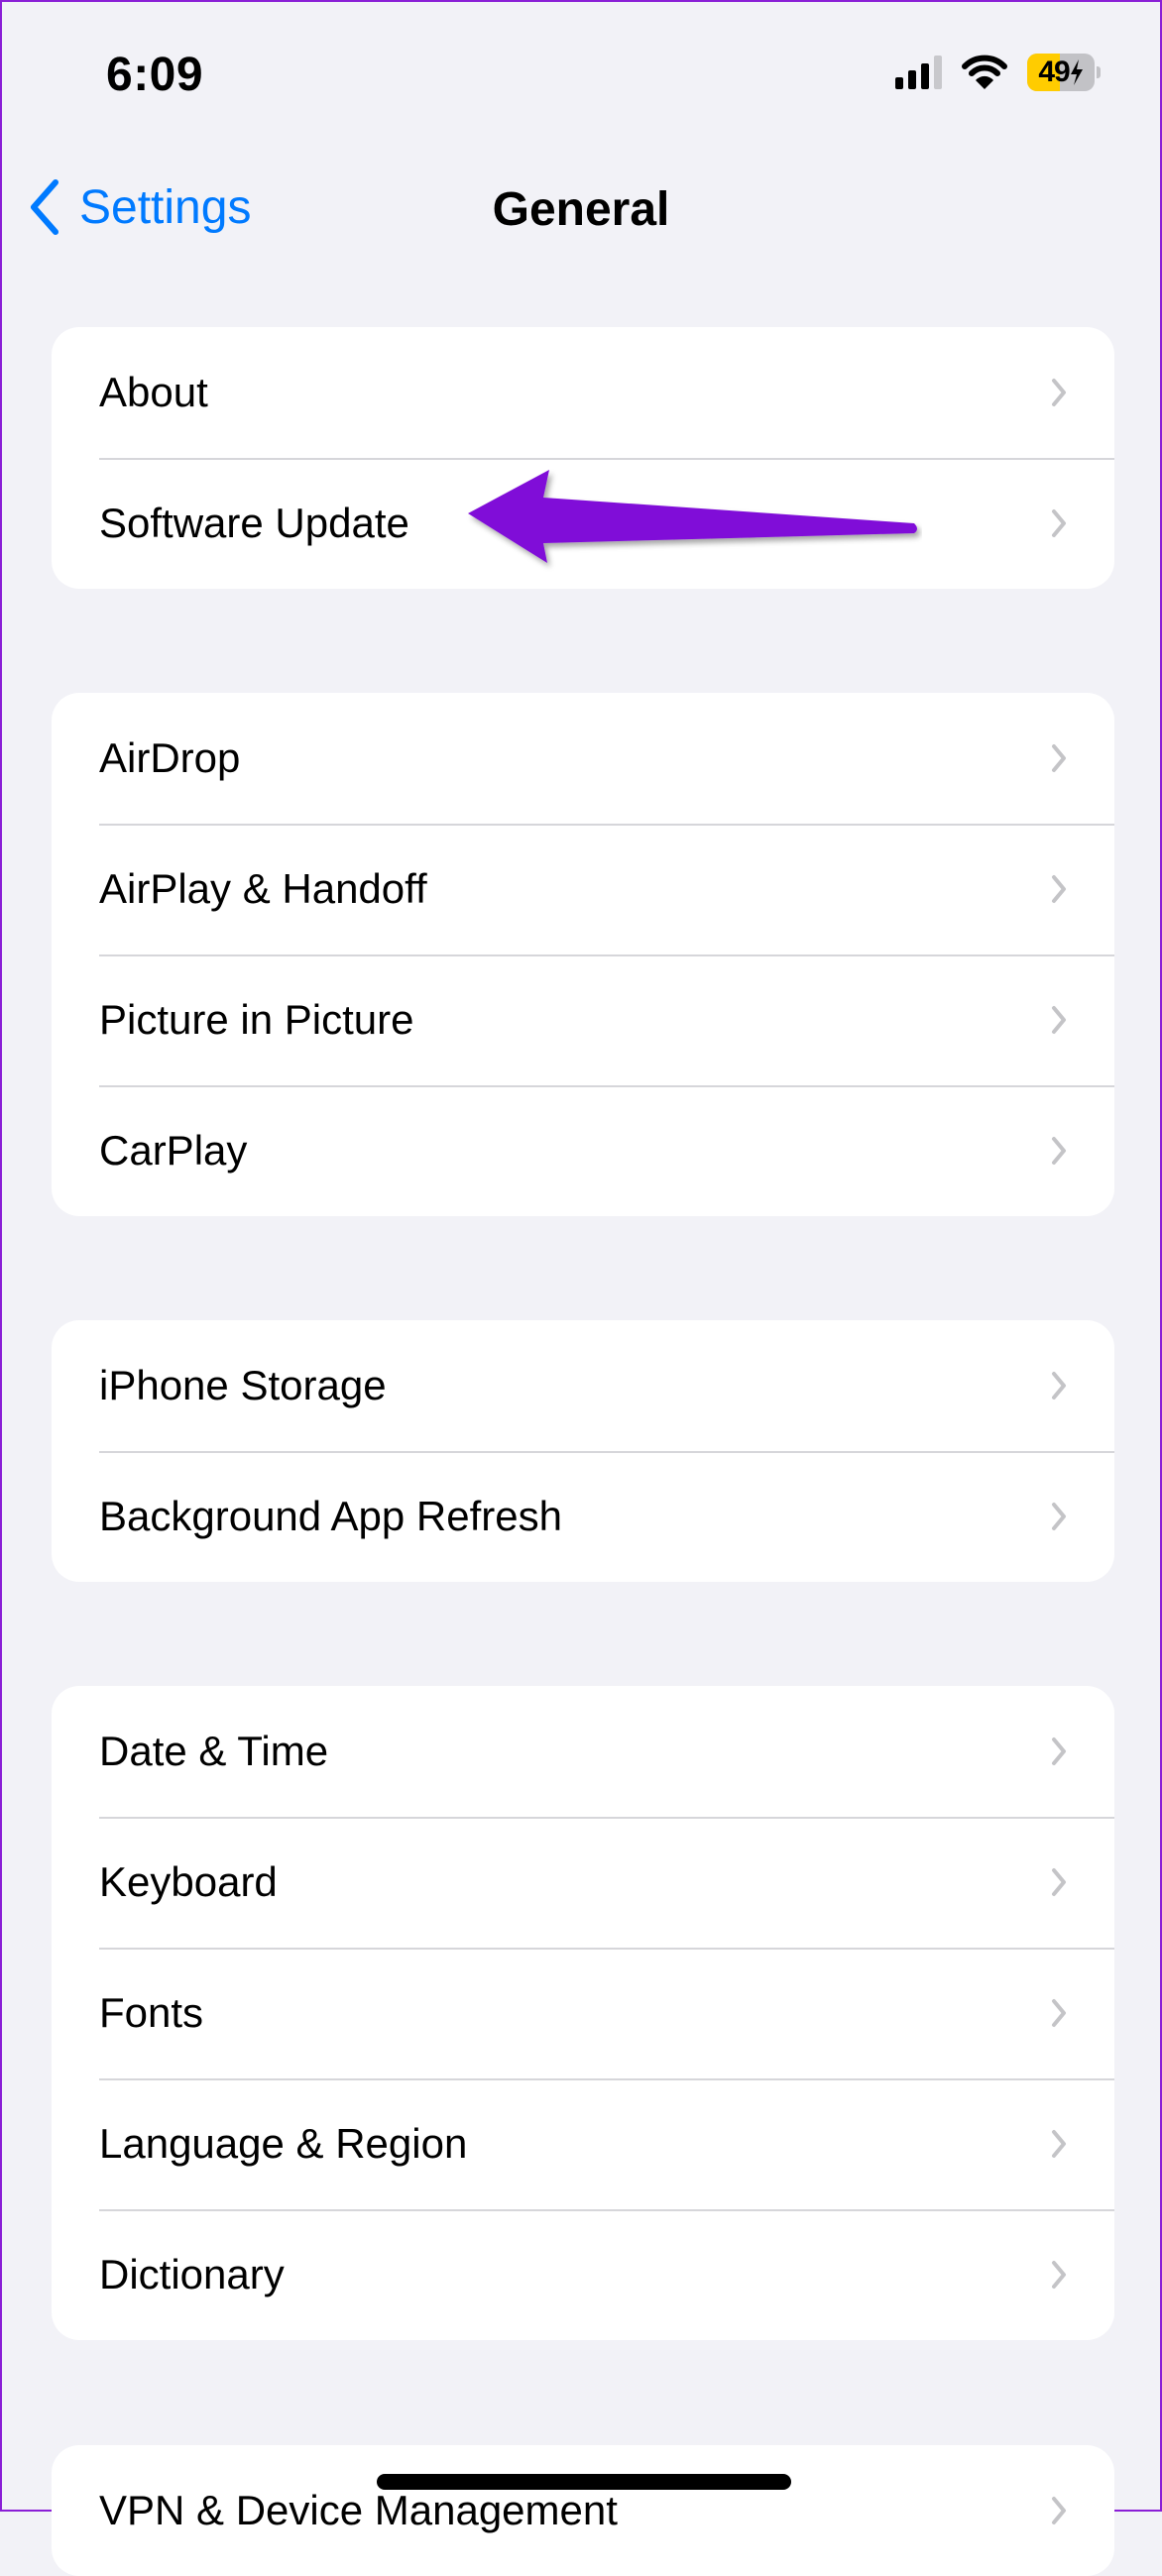 Image resolution: width=1162 pixels, height=2576 pixels. What do you see at coordinates (581, 71) in the screenshot?
I see `status-bar: 6:09 49` at bounding box center [581, 71].